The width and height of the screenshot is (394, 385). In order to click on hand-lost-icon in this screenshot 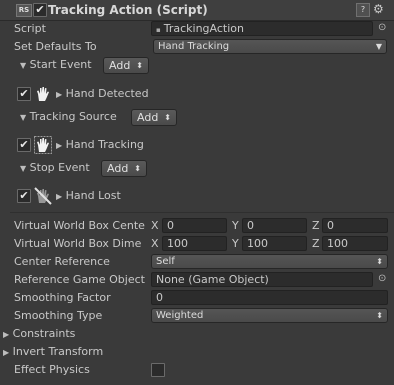, I will do `click(43, 196)`.